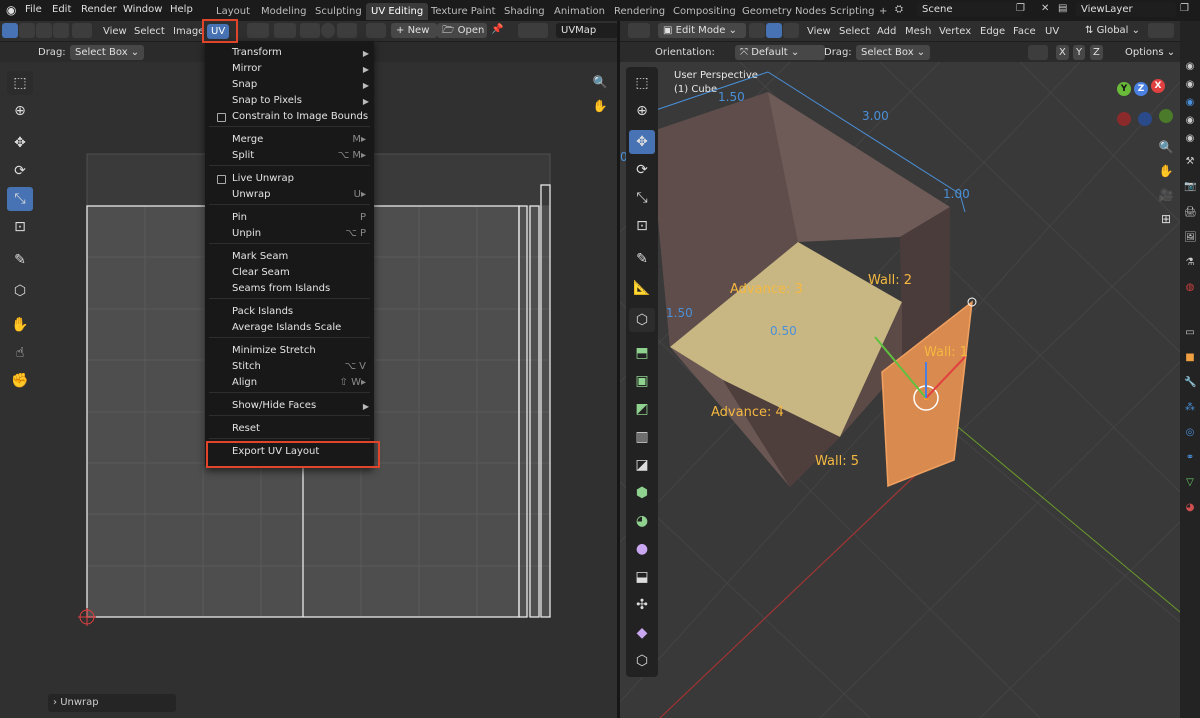 The width and height of the screenshot is (1200, 718). Describe the element at coordinates (289, 383) in the screenshot. I see `menu-item-align: Align ⇧ W▸` at that location.